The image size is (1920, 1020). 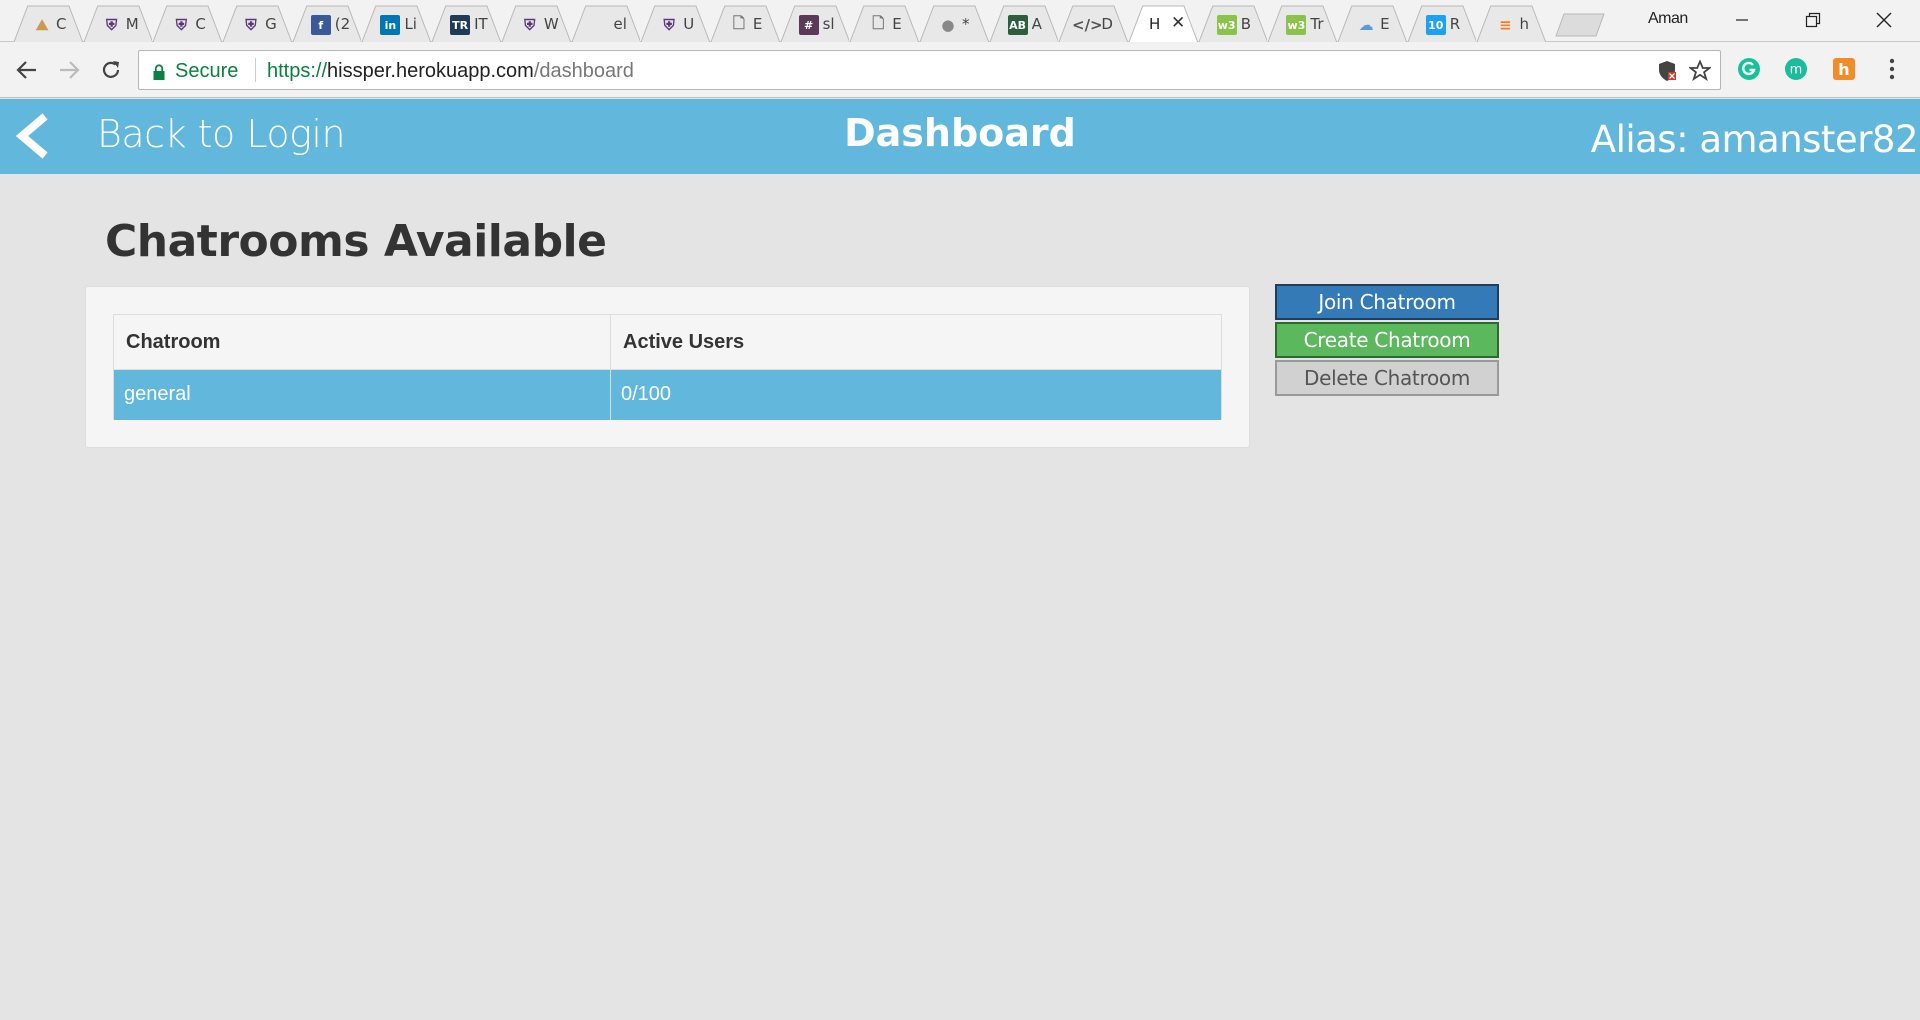 I want to click on tab-title: sl, so click(x=828, y=24).